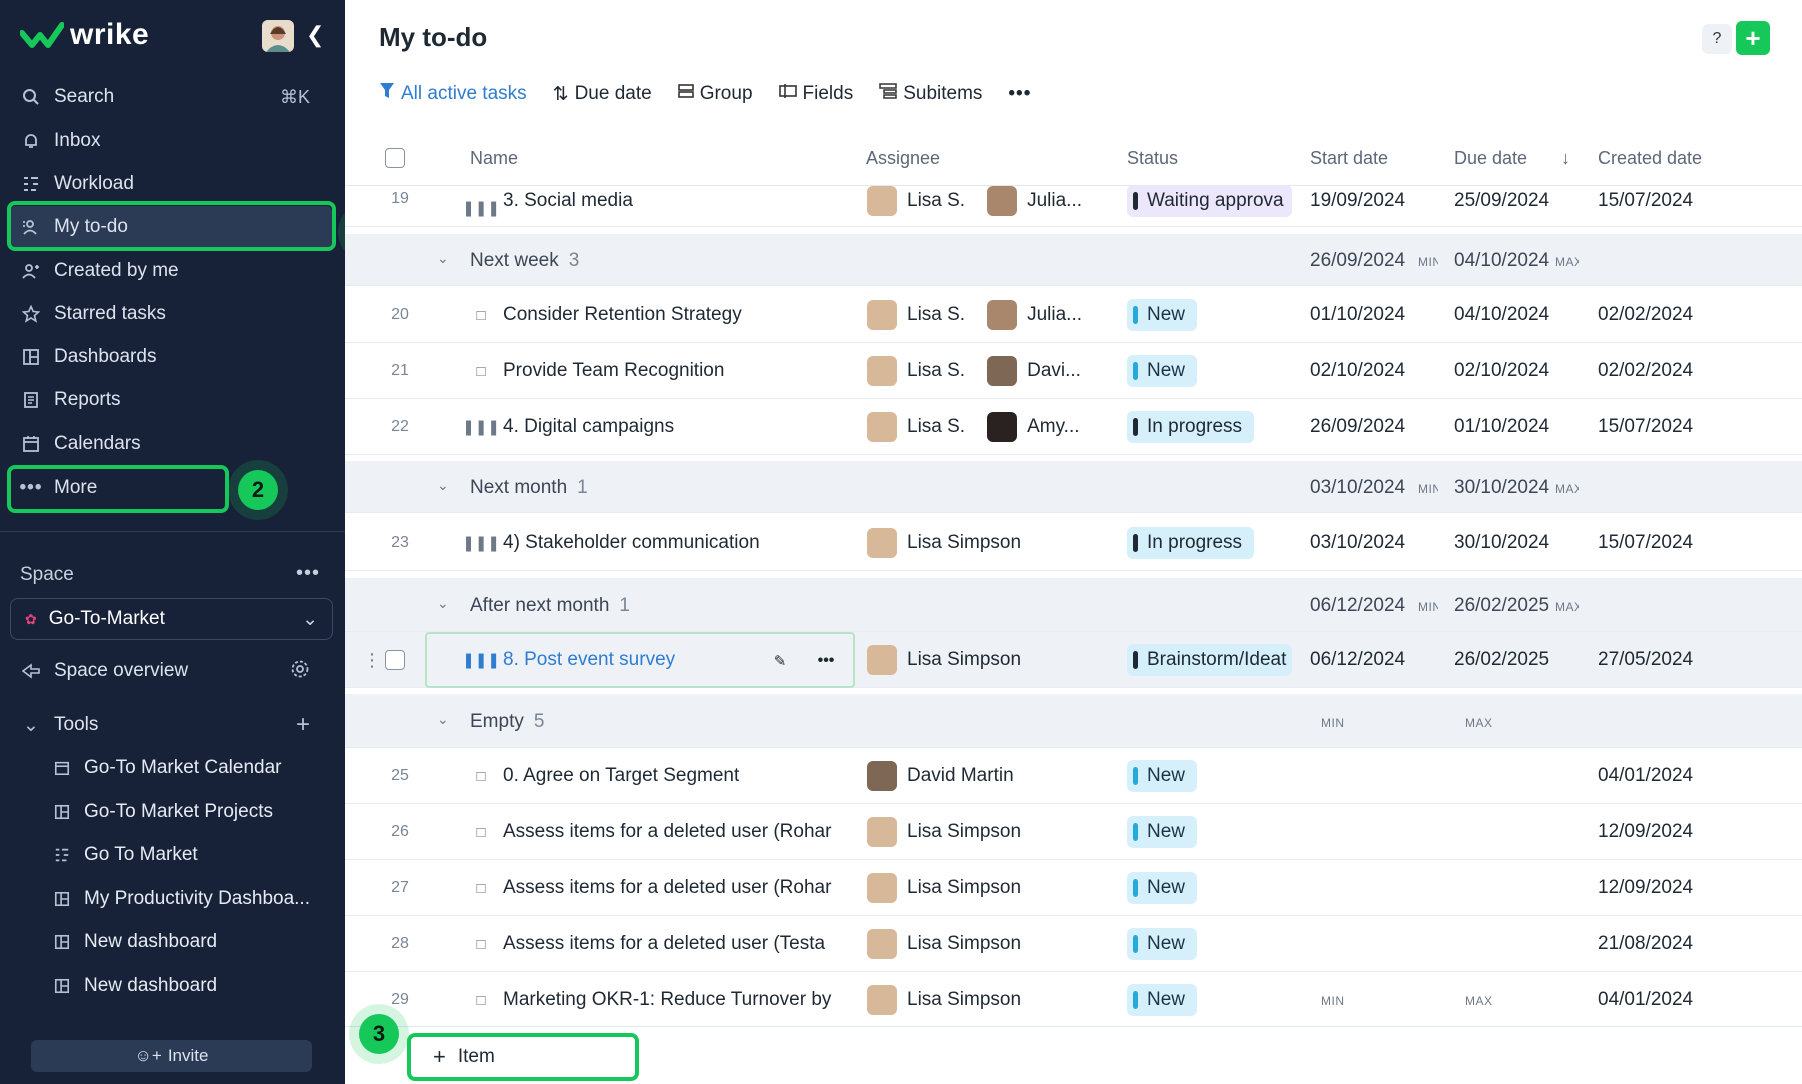 This screenshot has height=1084, width=1802. I want to click on start-date: 01/10/2024, so click(1357, 315).